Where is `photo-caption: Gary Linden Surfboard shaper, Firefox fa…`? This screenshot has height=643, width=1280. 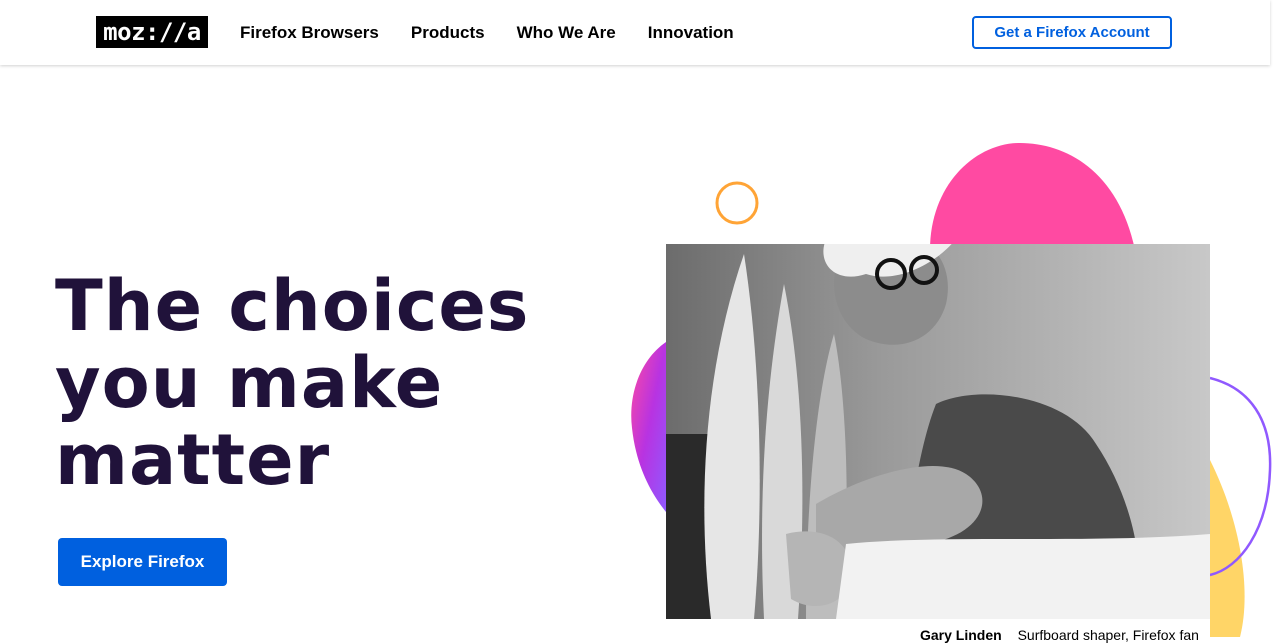
photo-caption: Gary Linden Surfboard shaper, Firefox fa… is located at coordinates (1059, 635).